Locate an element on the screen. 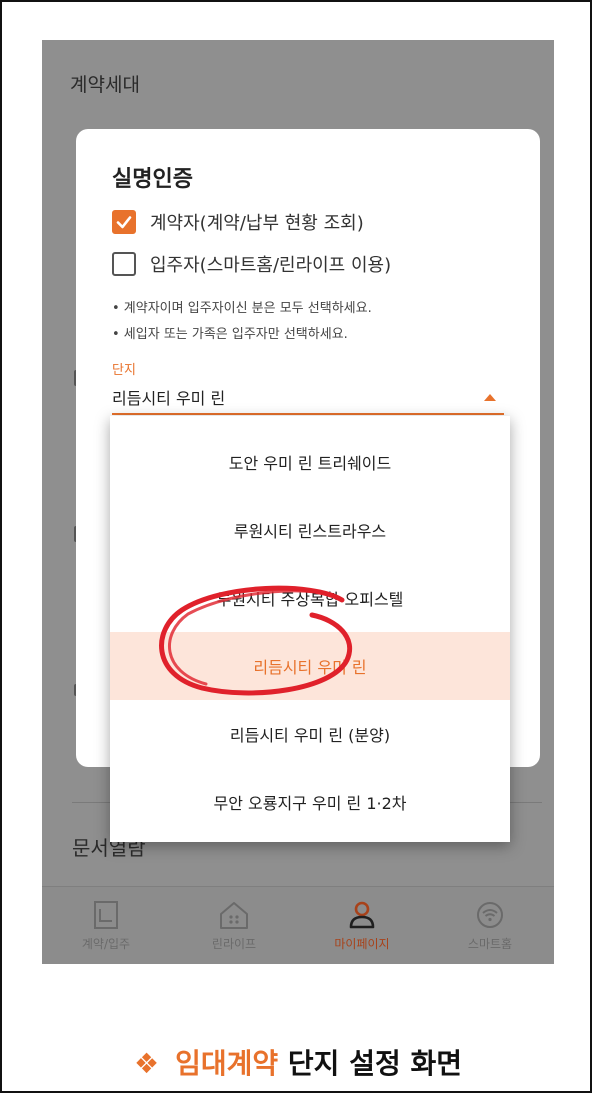 The width and height of the screenshot is (592, 1093). note-text: • 세입자 또는 가족은 입주자만 선택하세요. is located at coordinates (230, 334).